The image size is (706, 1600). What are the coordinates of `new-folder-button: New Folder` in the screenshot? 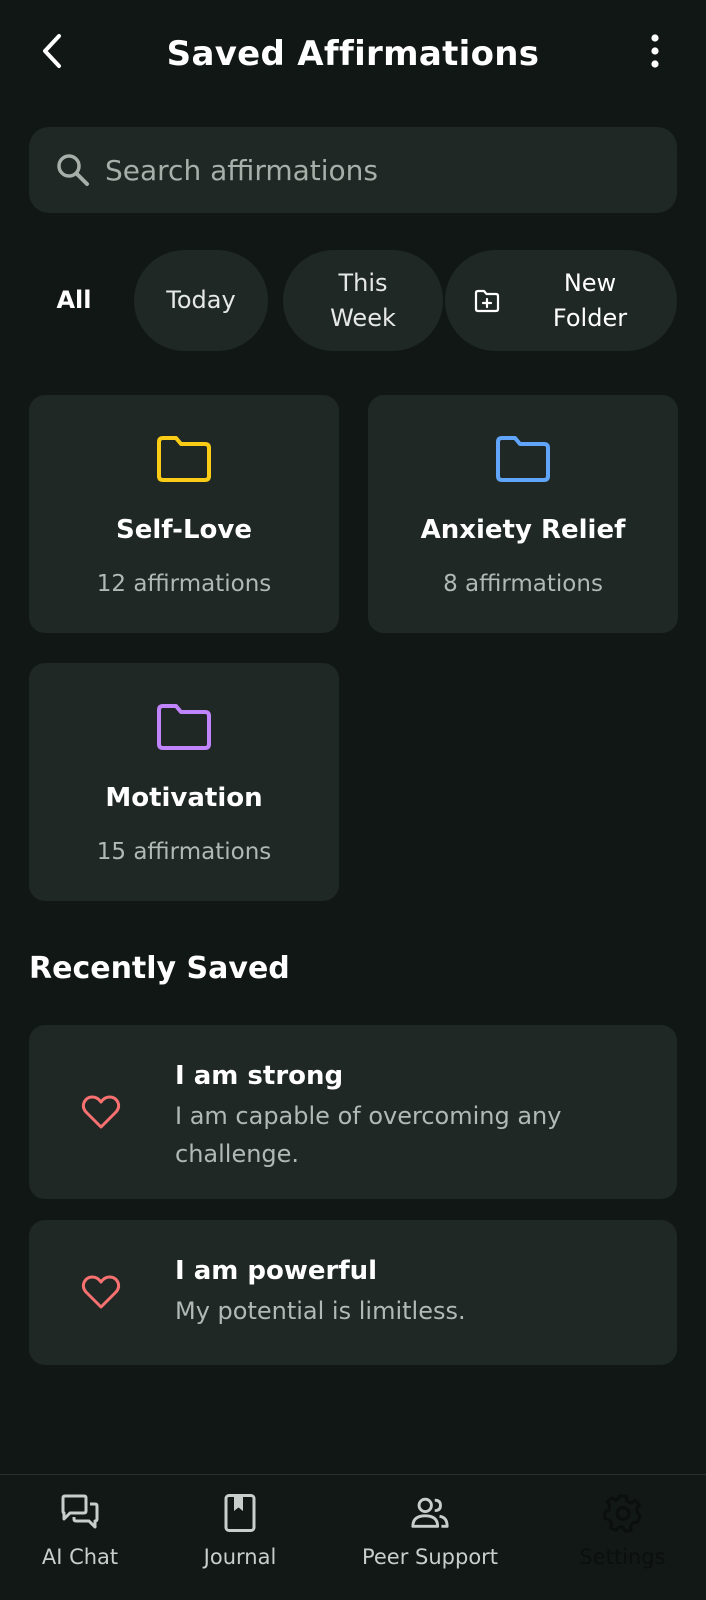 It's located at (561, 300).